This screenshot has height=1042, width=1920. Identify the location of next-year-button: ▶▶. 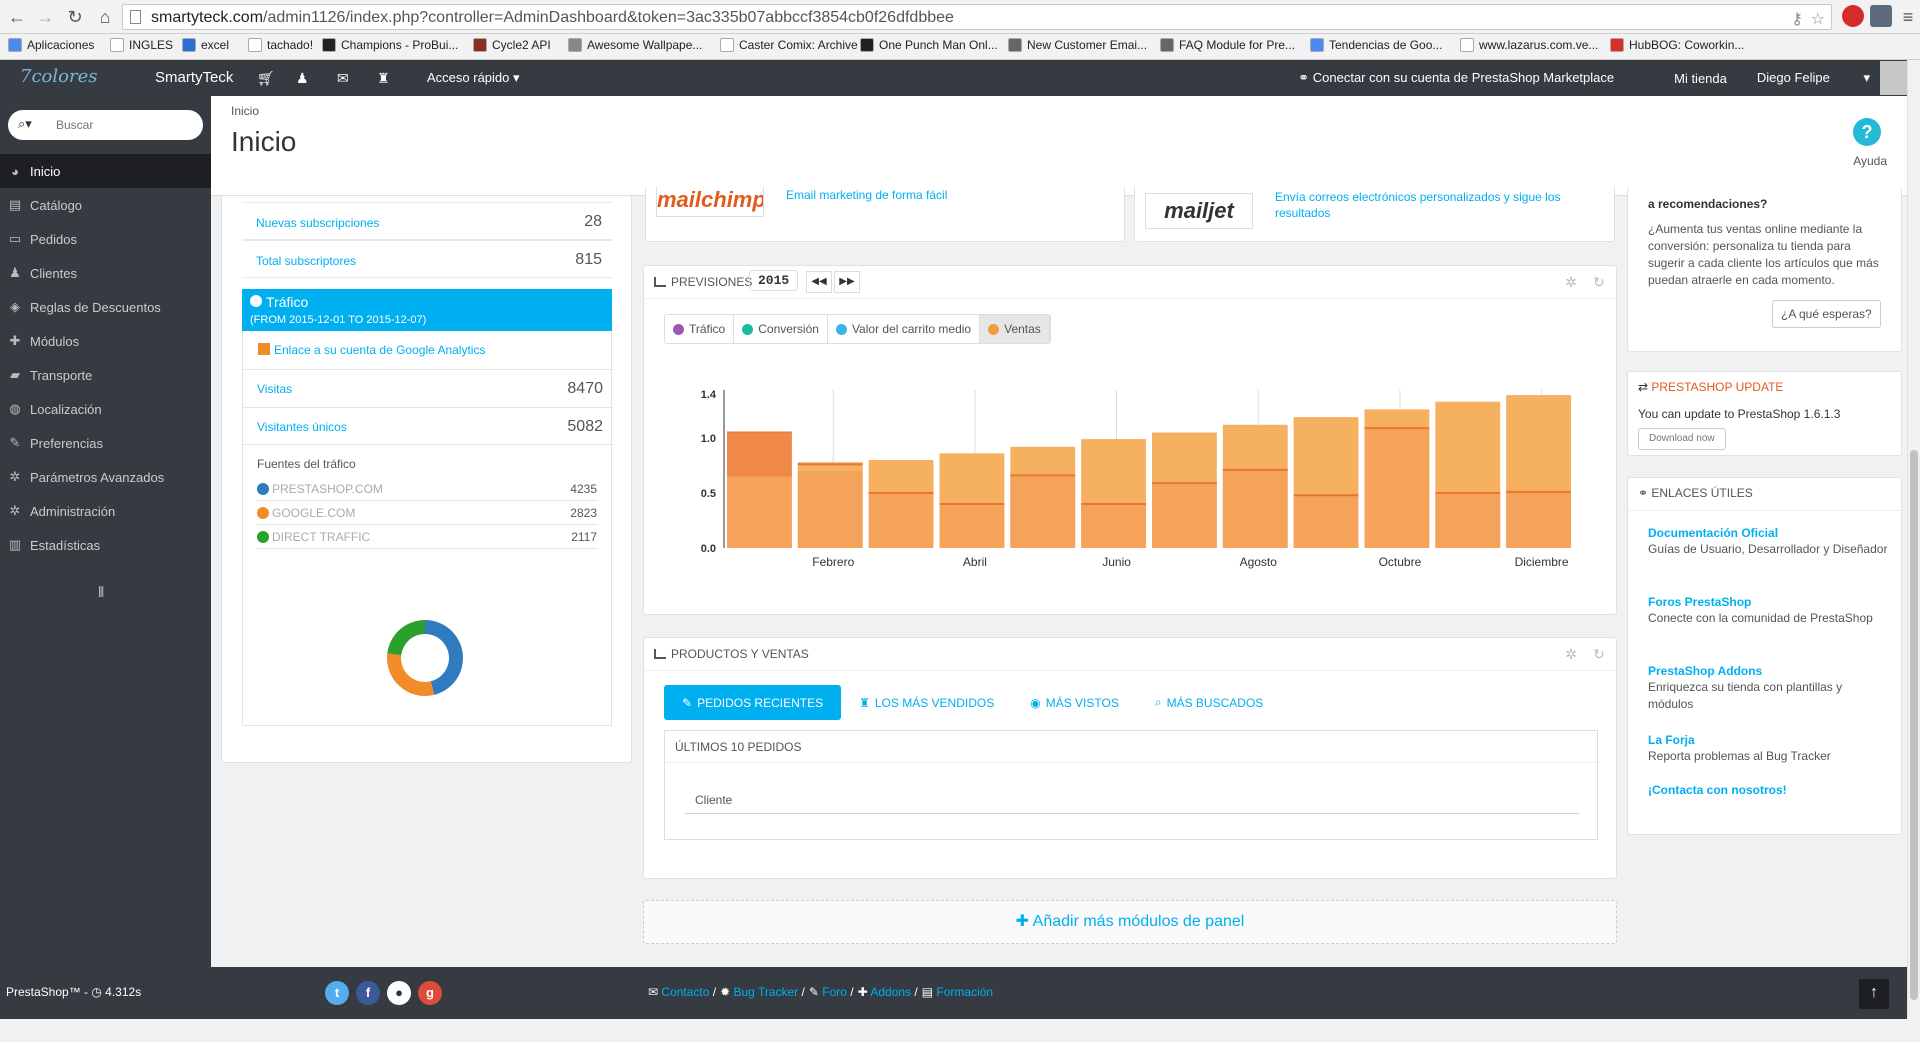
(847, 282).